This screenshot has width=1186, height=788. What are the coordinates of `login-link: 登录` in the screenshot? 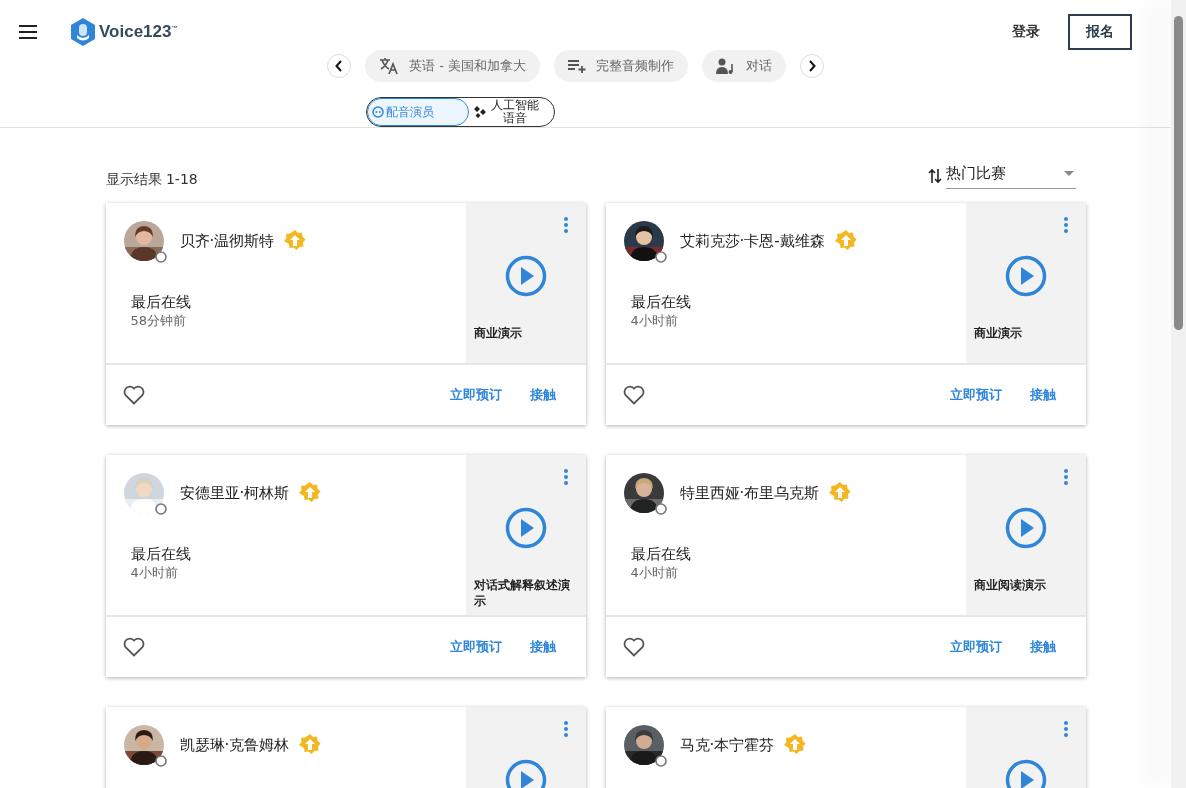 It's located at (1026, 32).